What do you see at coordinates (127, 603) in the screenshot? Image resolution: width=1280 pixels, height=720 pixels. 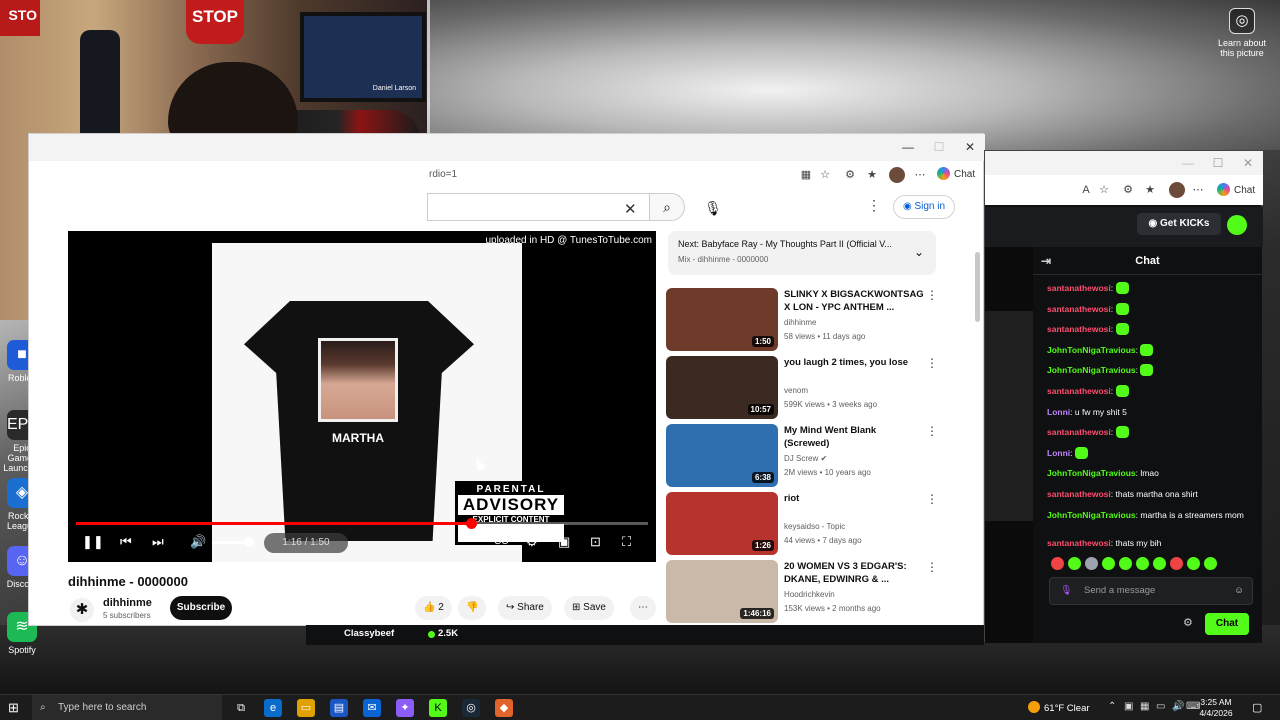 I see `channel-name: dihhinme` at bounding box center [127, 603].